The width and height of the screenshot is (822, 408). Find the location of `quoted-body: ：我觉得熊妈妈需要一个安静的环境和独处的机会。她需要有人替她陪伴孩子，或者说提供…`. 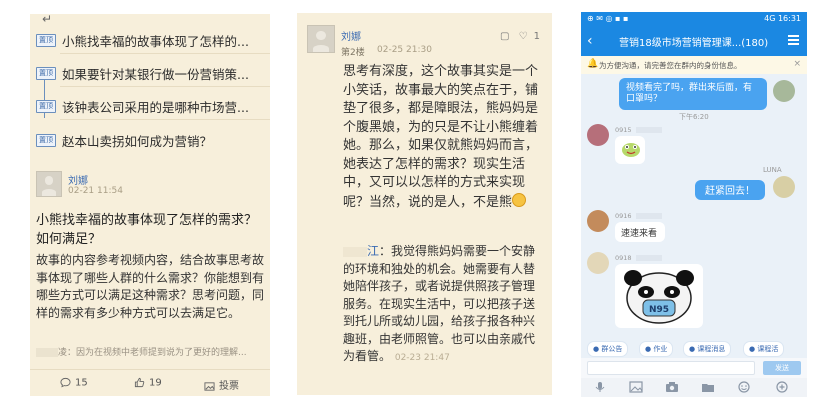

quoted-body: ：我觉得熊妈妈需要一个安静的环境和独处的机会。她需要有人替她陪伴孩子，或者说提供… is located at coordinates (439, 303).